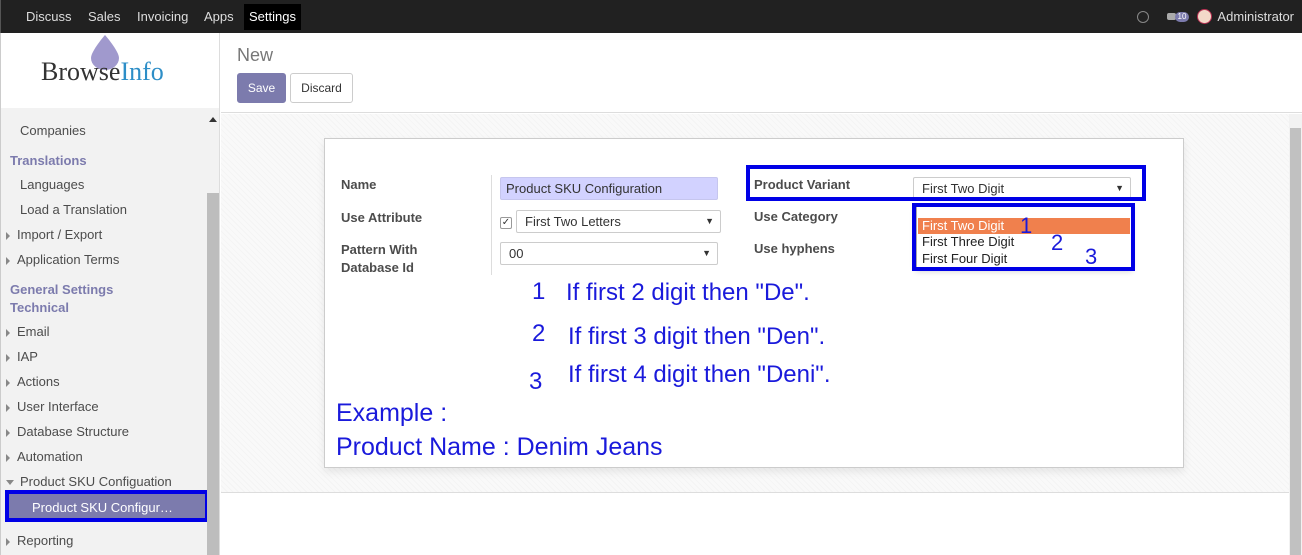 The image size is (1302, 555). I want to click on use-attribute-value: First Two Letters, so click(573, 221).